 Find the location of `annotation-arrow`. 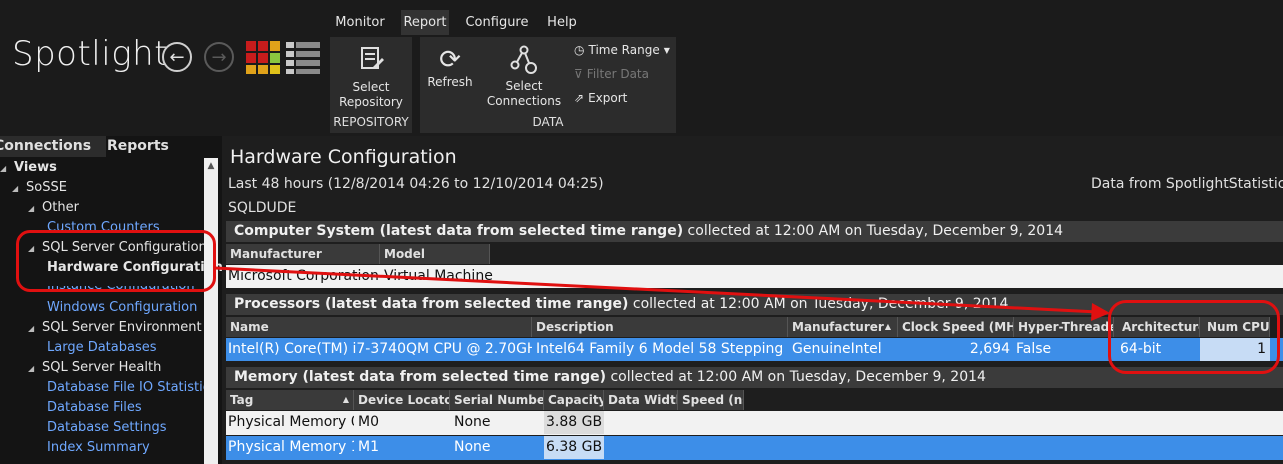

annotation-arrow is located at coordinates (662, 293).